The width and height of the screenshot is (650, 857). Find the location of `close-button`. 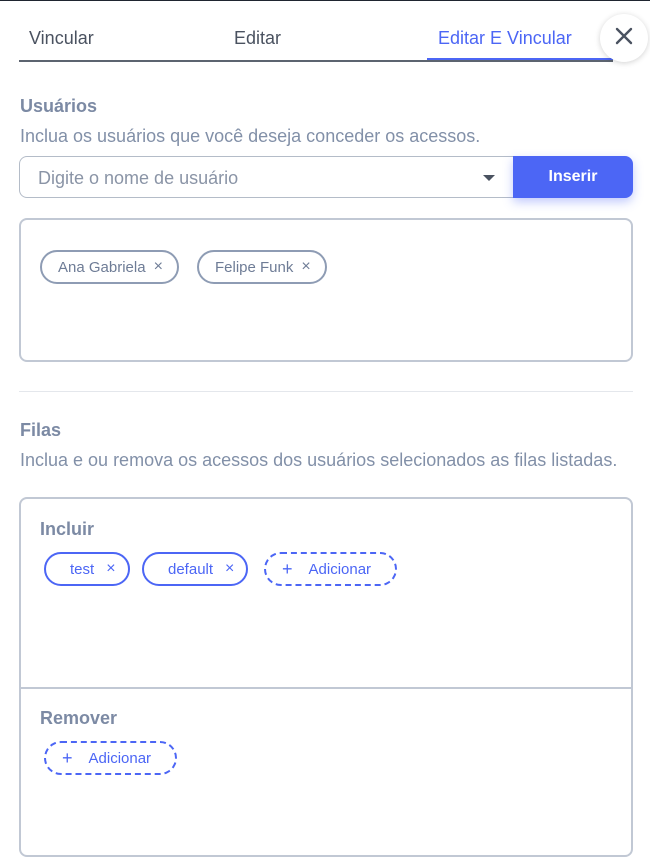

close-button is located at coordinates (624, 38).